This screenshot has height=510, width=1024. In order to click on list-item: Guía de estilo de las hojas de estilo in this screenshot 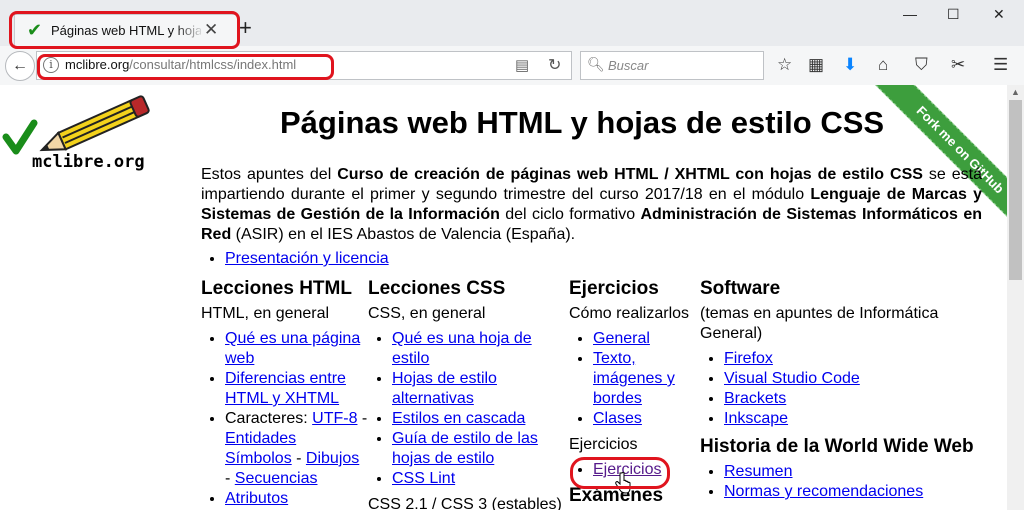, I will do `click(470, 449)`.